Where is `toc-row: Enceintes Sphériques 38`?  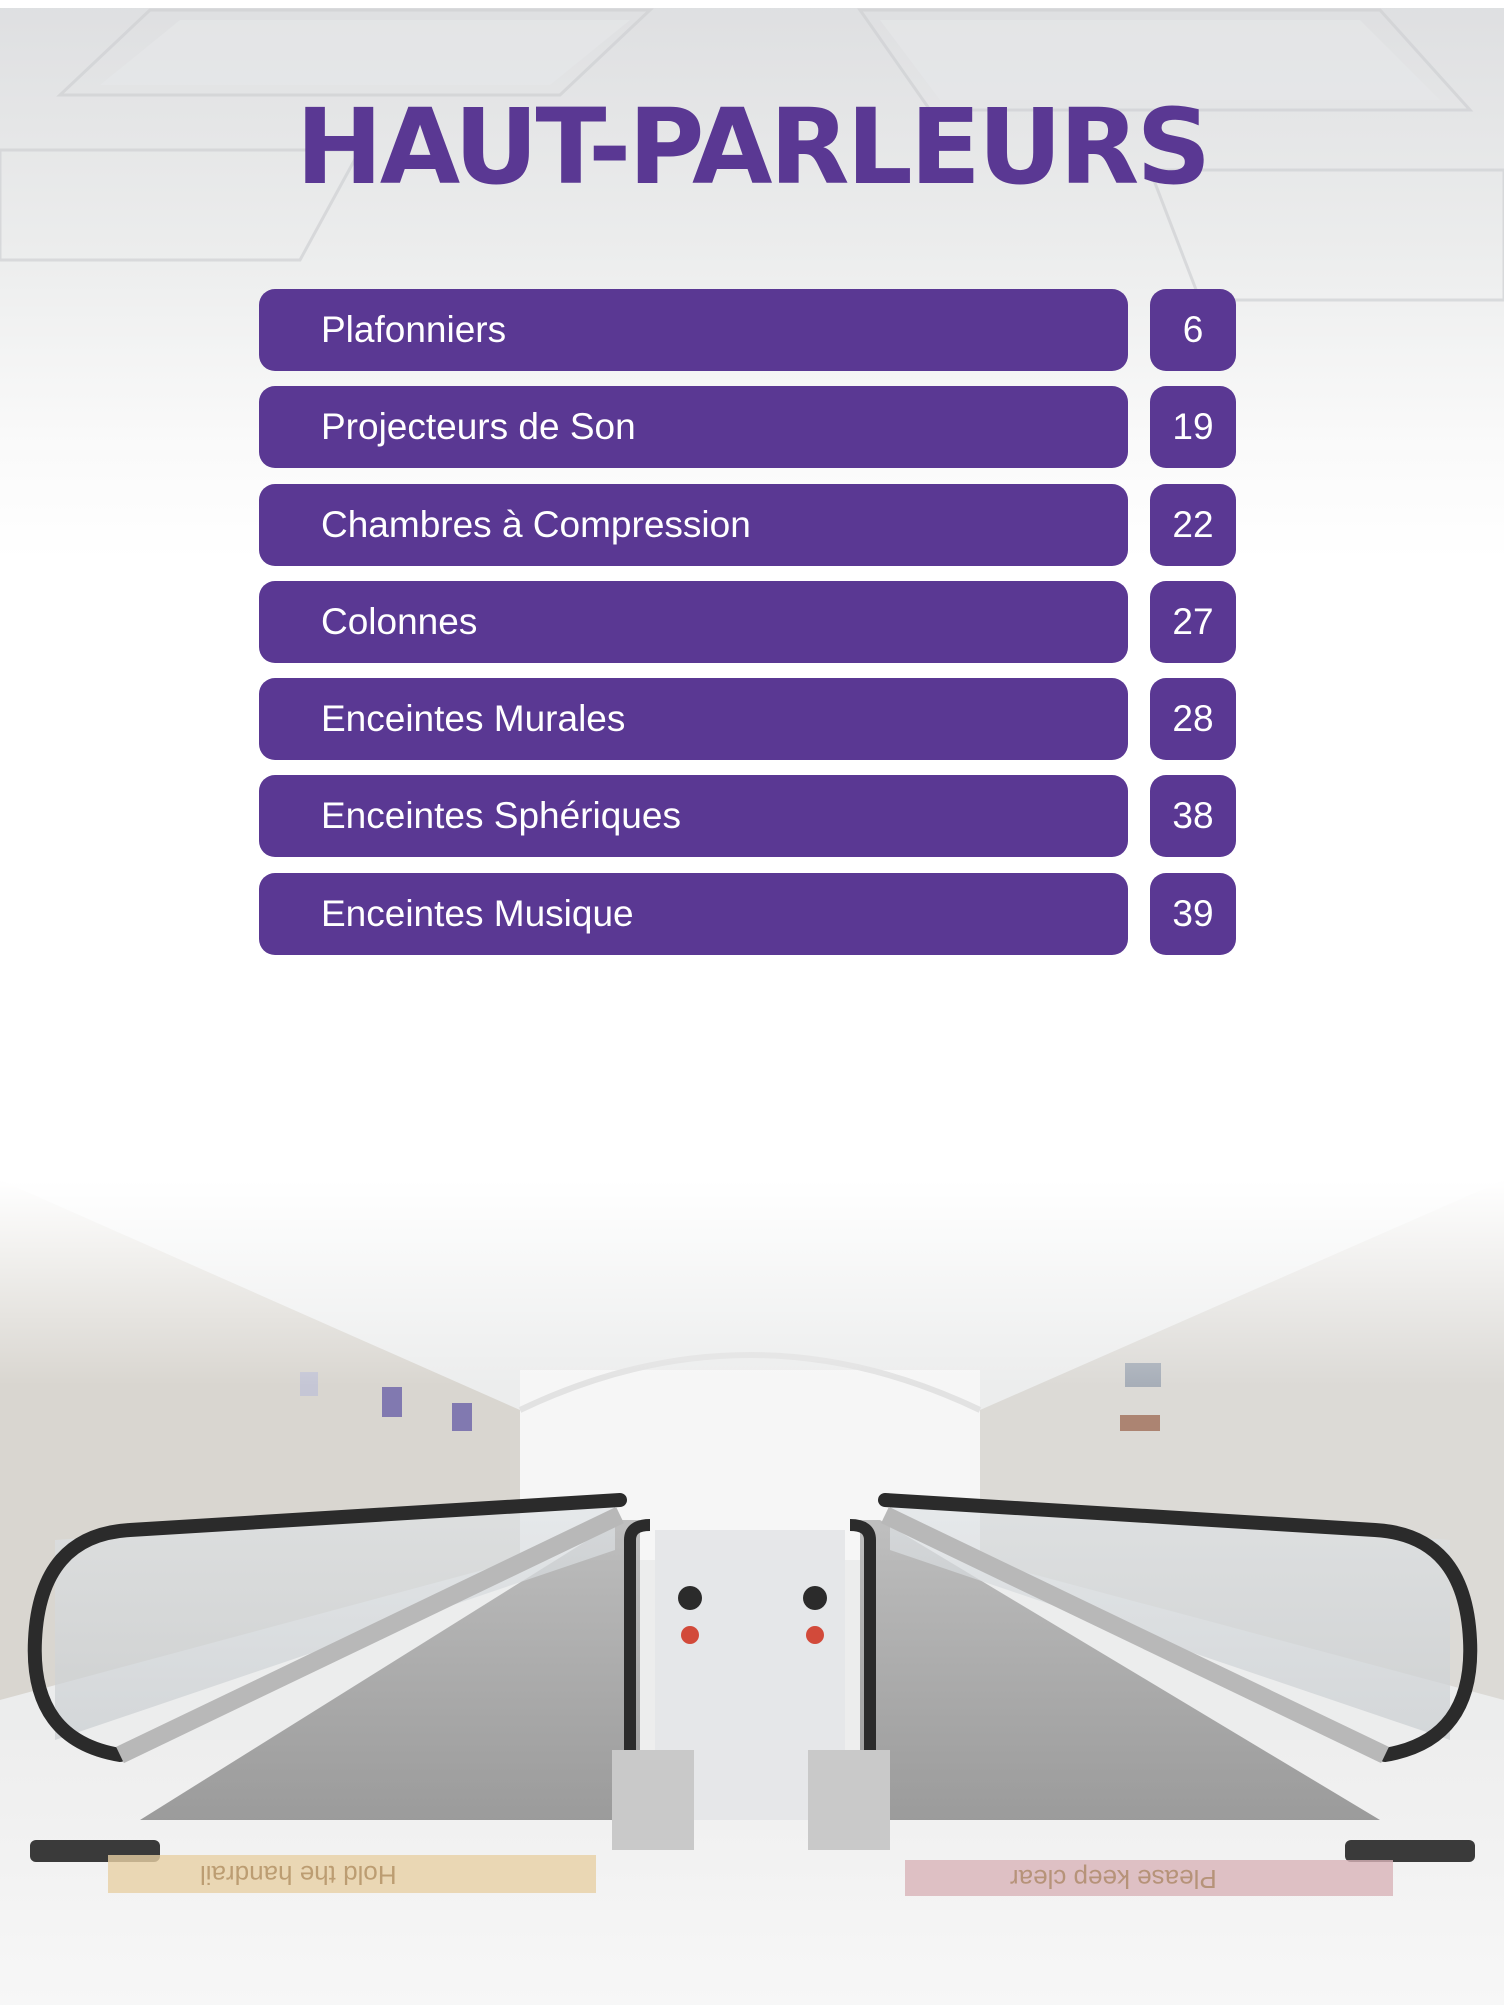
toc-row: Enceintes Sphériques 38 is located at coordinates (747, 816).